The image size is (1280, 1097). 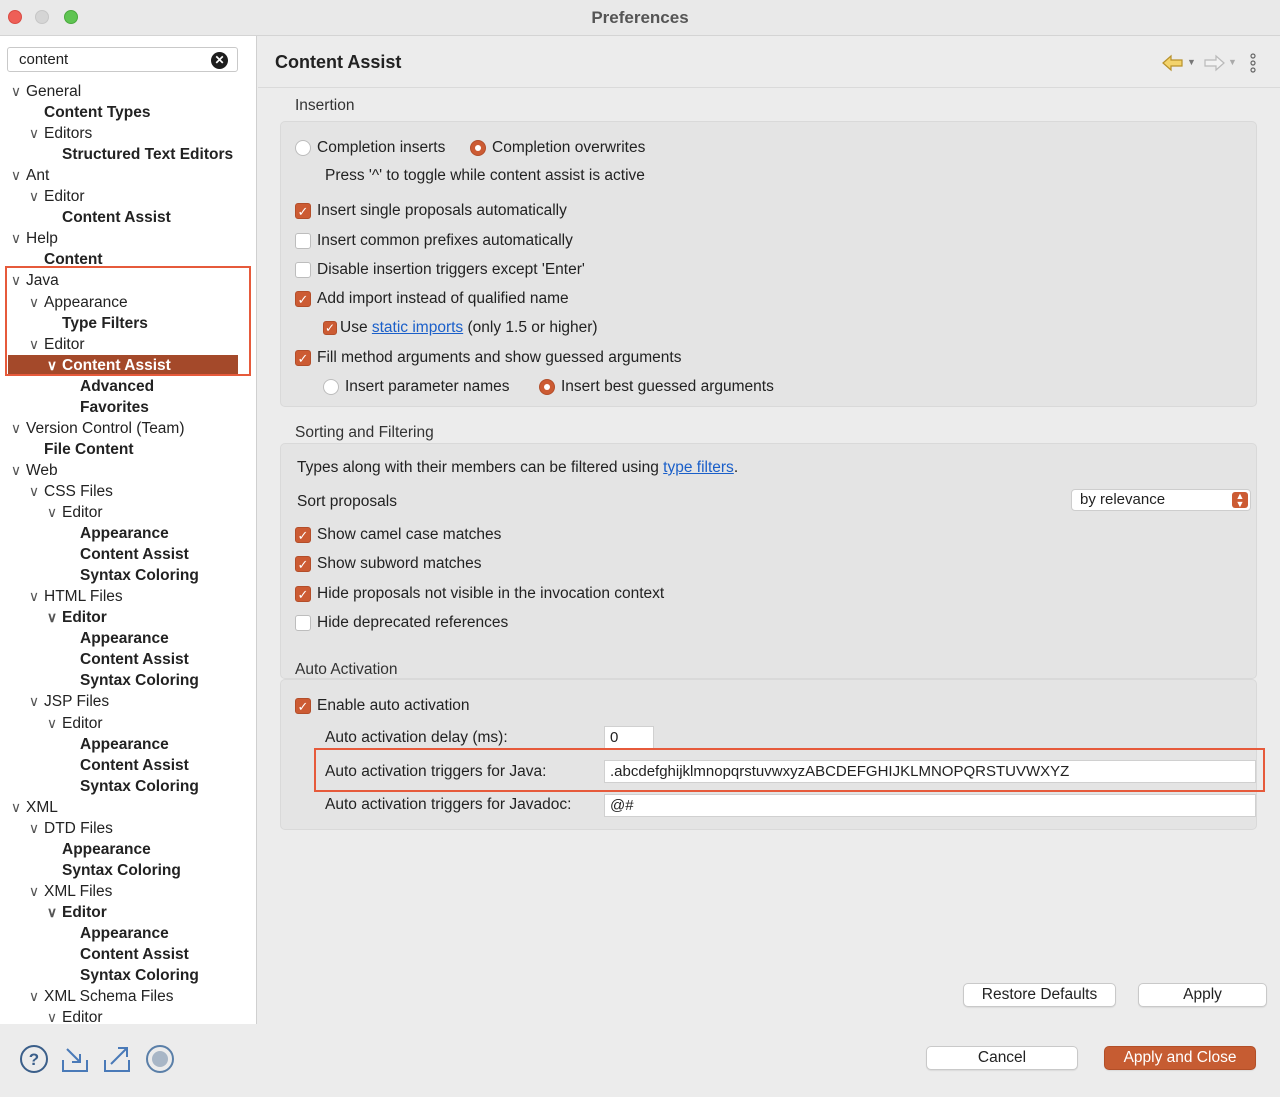 What do you see at coordinates (128, 491) in the screenshot?
I see `tree-item: ∨ CSS Files` at bounding box center [128, 491].